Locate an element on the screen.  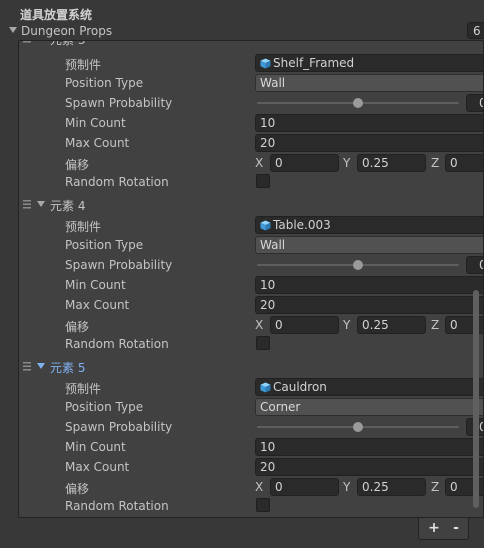
list-count-field: 6 is located at coordinates (475, 30).